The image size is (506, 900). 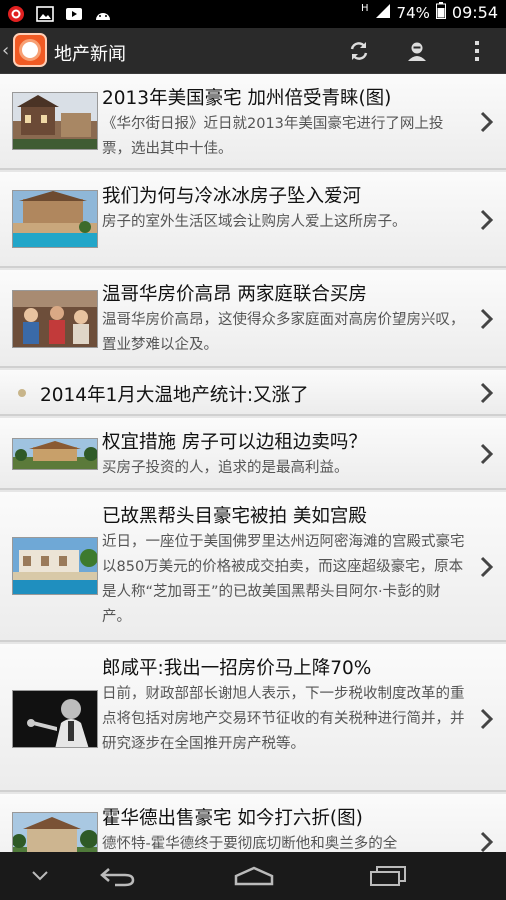 I want to click on chevron-down-icon, so click(x=40, y=876).